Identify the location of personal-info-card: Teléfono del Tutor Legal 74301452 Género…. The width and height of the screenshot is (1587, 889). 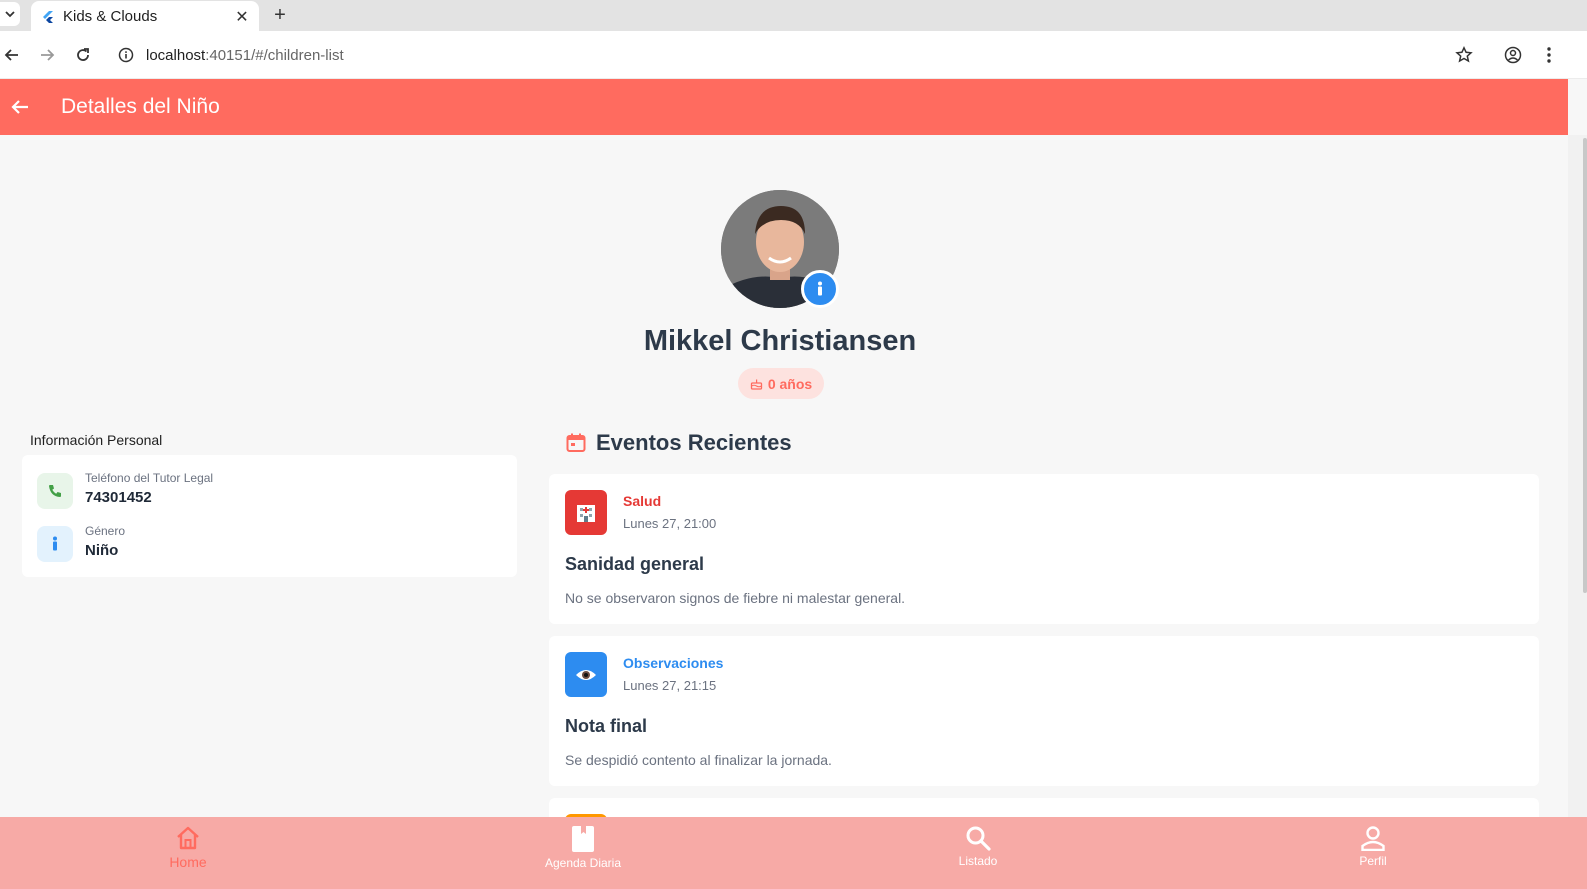
(269, 516).